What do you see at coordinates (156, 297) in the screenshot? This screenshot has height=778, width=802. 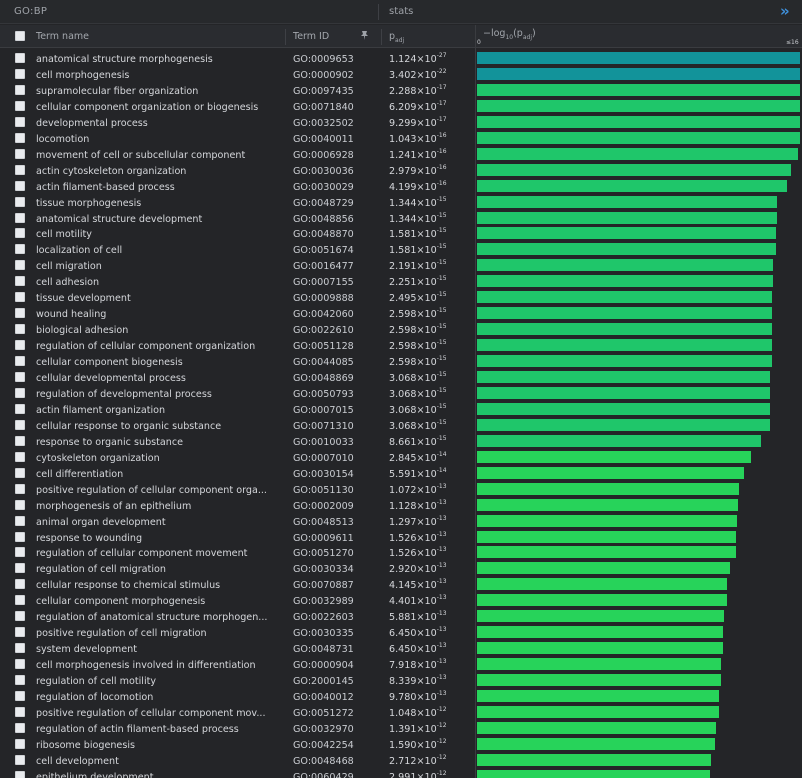 I see `term-name-cell: tissue development` at bounding box center [156, 297].